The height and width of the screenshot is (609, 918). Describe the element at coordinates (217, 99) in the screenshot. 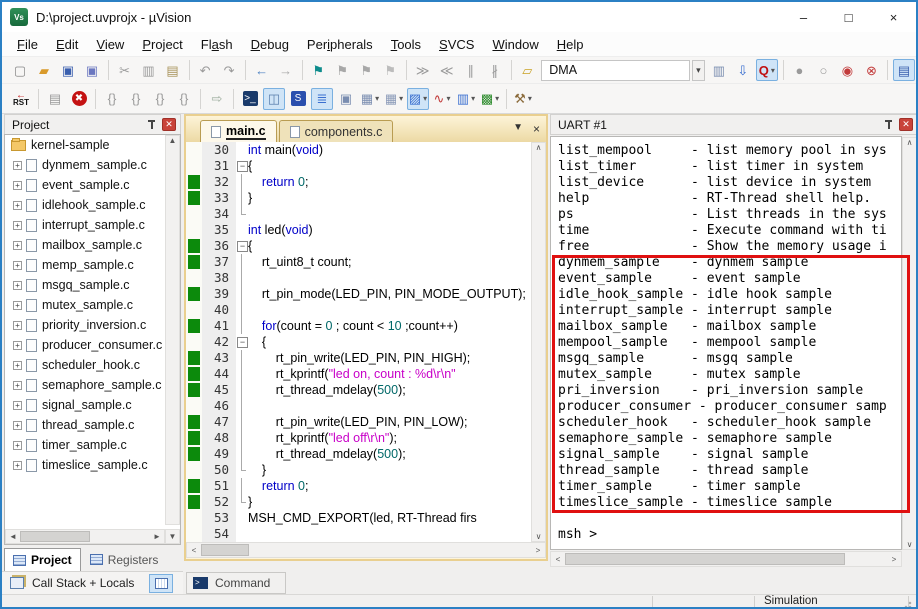

I see `run-button: ⇨` at that location.